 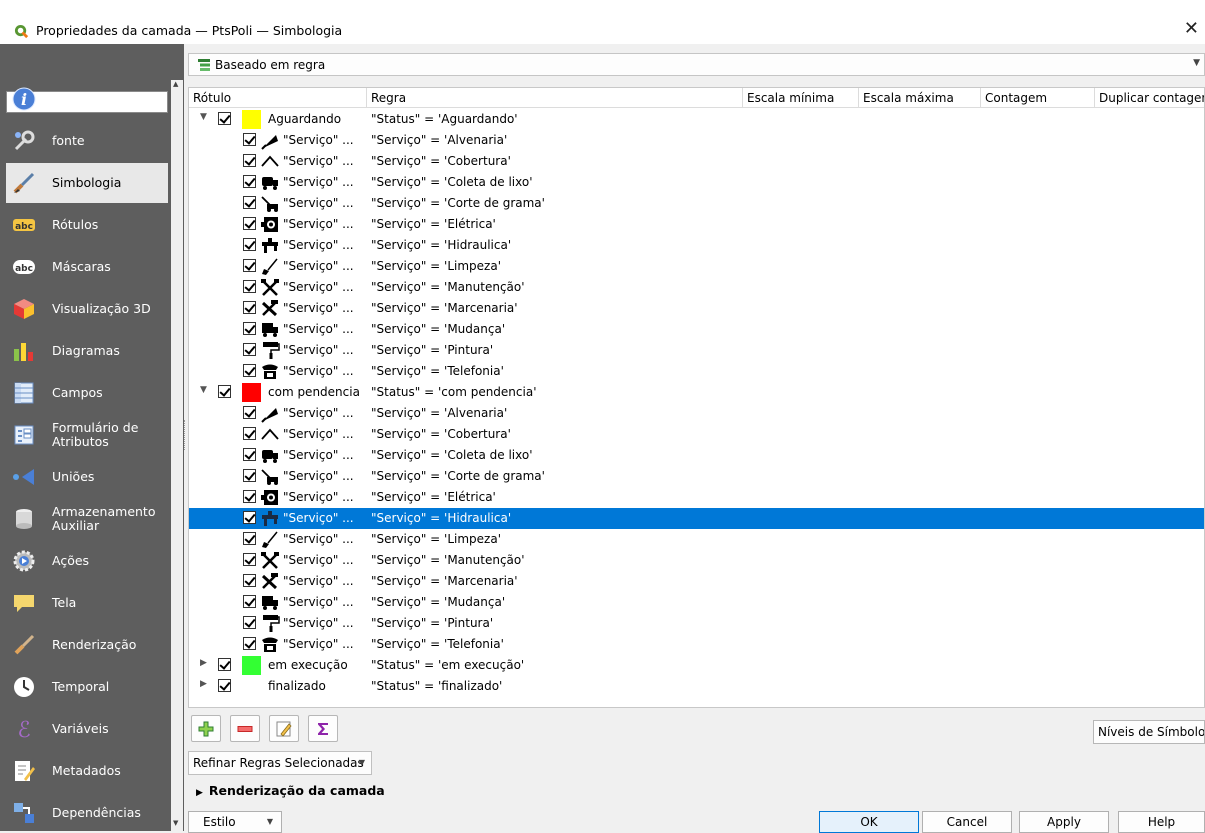 What do you see at coordinates (185, 435) in the screenshot?
I see `splitter-handle` at bounding box center [185, 435].